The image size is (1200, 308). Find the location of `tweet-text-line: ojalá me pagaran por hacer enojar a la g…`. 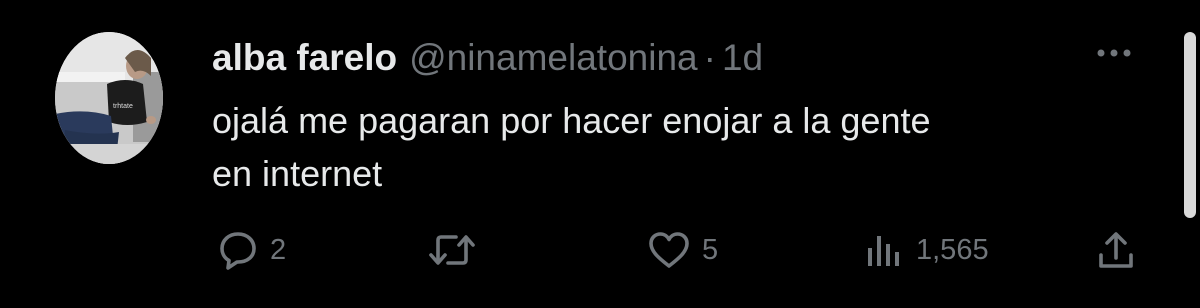

tweet-text-line: ojalá me pagaran por hacer enojar a la g… is located at coordinates (571, 120).